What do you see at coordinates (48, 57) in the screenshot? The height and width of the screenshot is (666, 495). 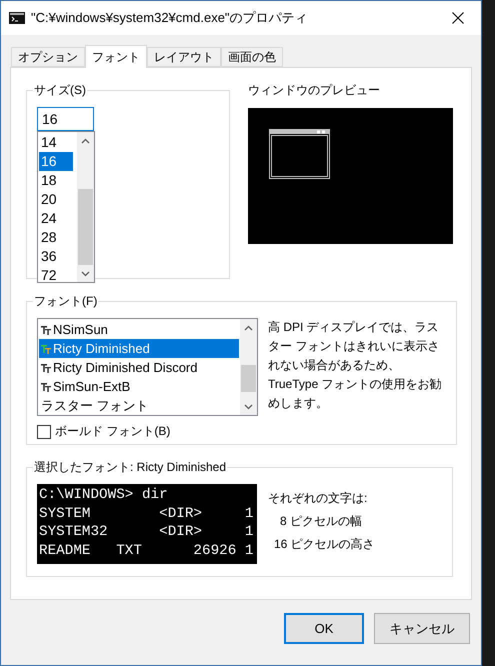 I see `tab: オプション` at bounding box center [48, 57].